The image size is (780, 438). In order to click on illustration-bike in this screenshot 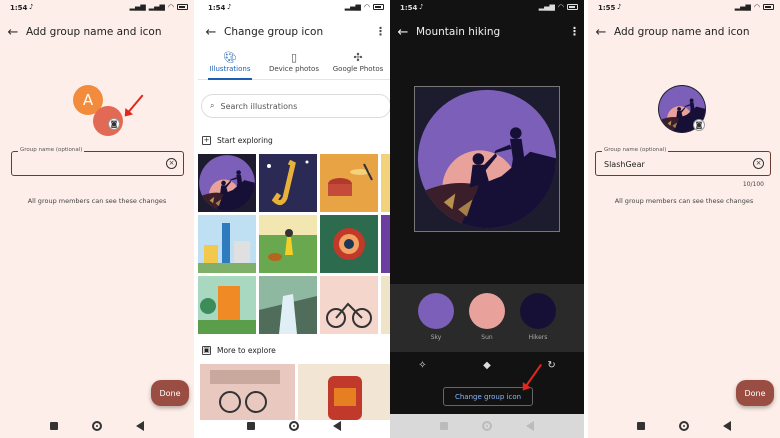, I will do `click(349, 305)`.